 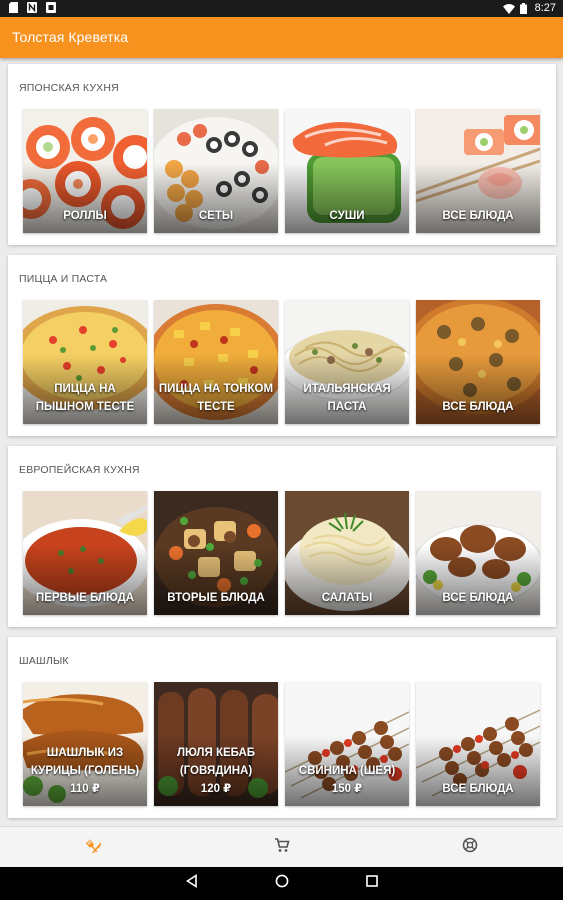 What do you see at coordinates (478, 553) in the screenshot?
I see `tile-all-european: Все блюда` at bounding box center [478, 553].